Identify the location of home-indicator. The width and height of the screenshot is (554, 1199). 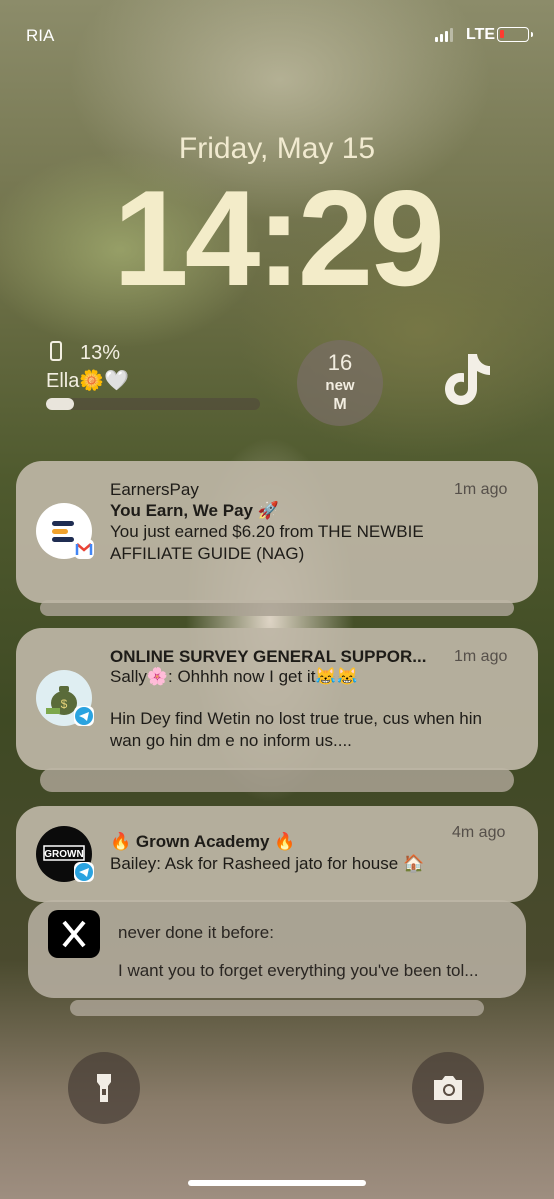
(277, 1183).